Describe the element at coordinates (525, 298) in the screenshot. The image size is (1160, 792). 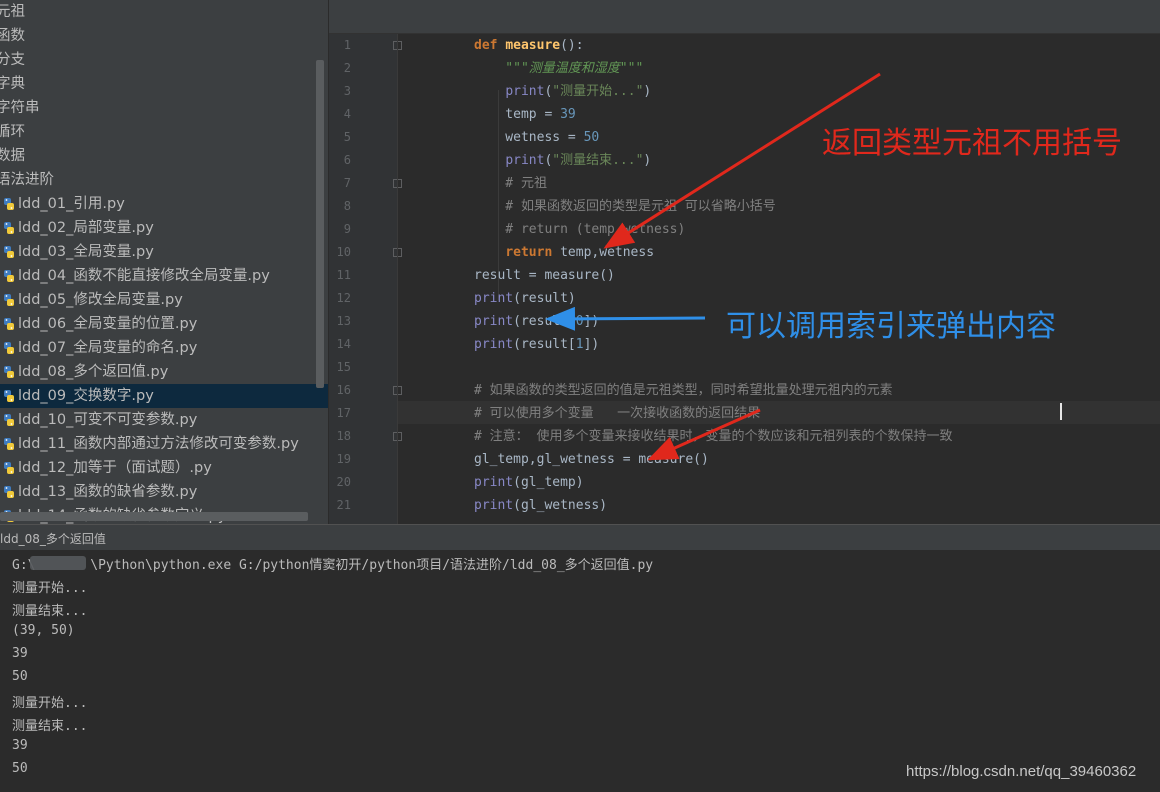
I see `code-line: print(result)` at that location.